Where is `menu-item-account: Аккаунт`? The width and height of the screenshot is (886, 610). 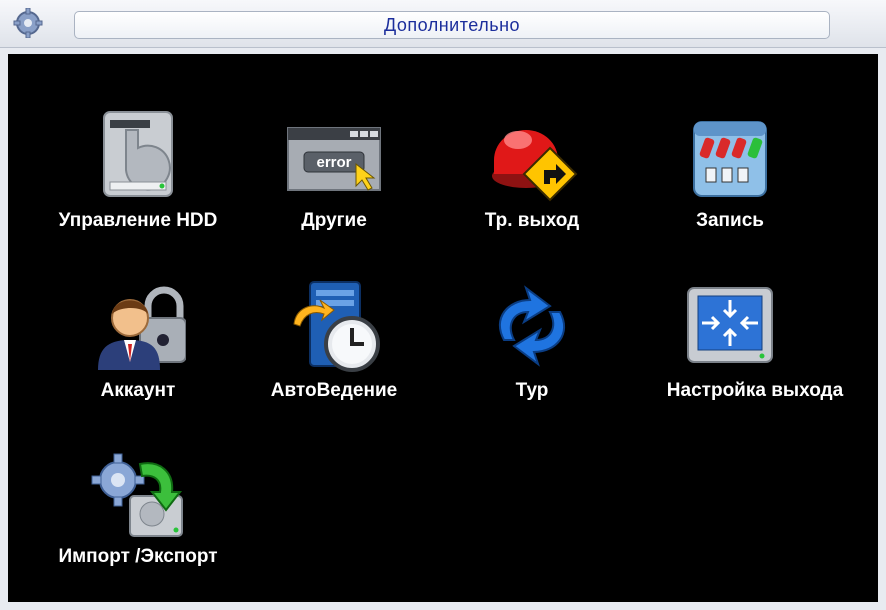 menu-item-account: Аккаунт is located at coordinates (138, 348).